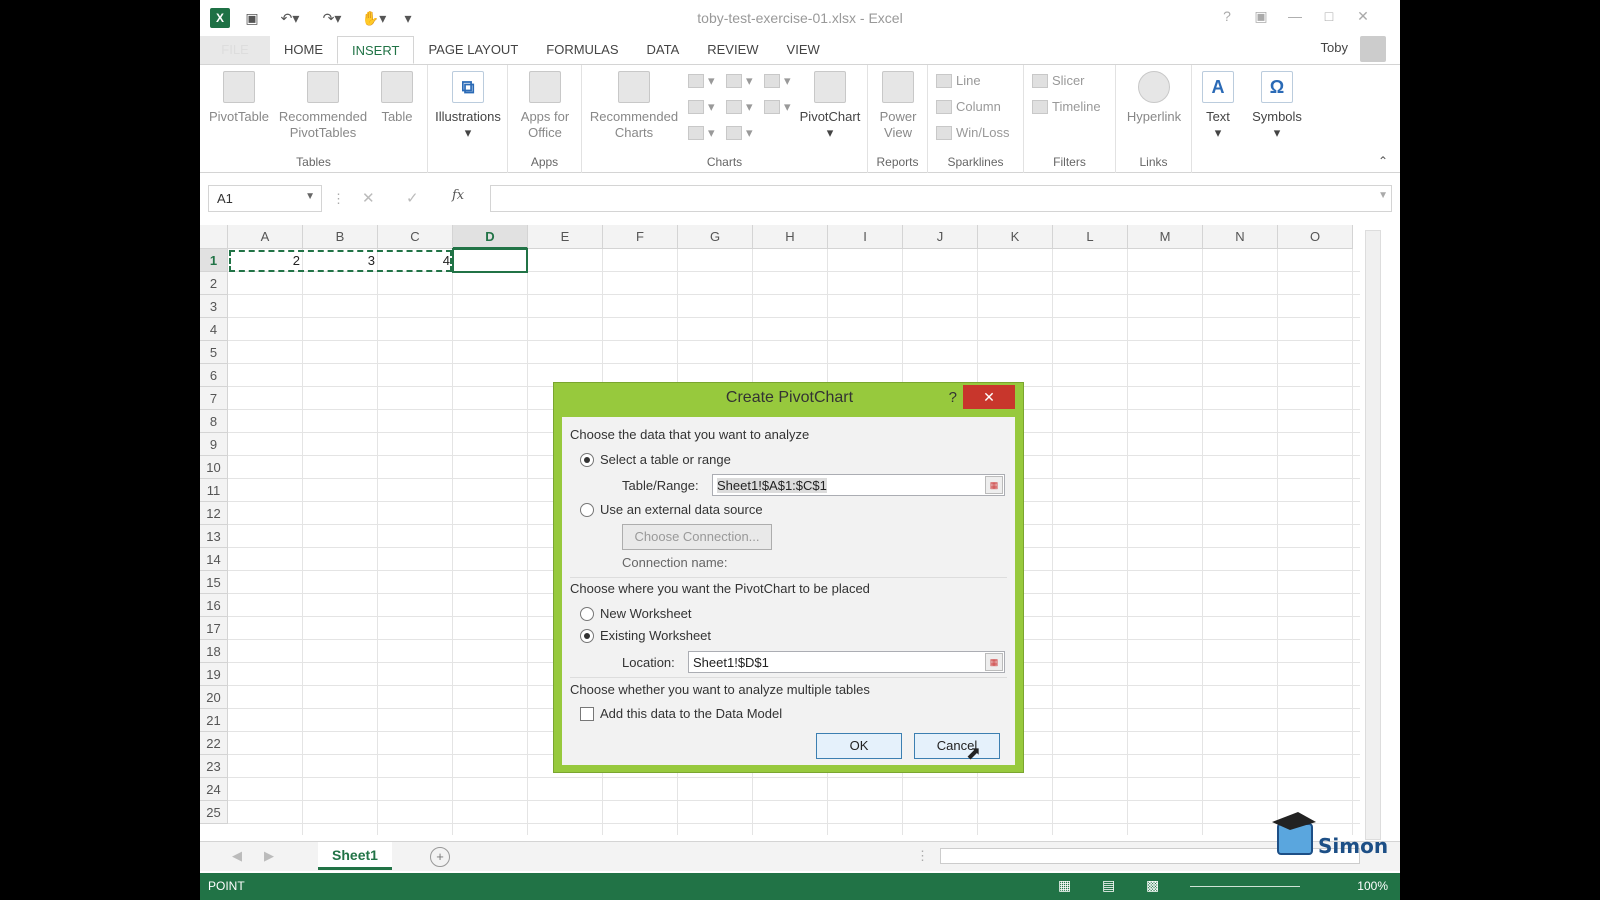 Image resolution: width=1600 pixels, height=900 pixels. What do you see at coordinates (214, 283) in the screenshot?
I see `row-header-2: 2` at bounding box center [214, 283].